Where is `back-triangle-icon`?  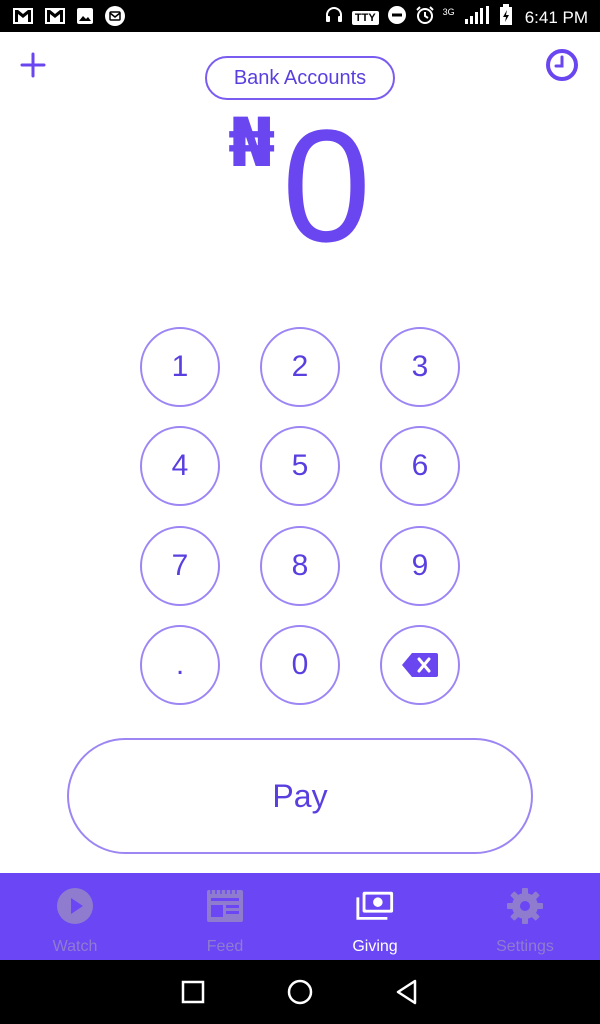
back-triangle-icon is located at coordinates (406, 992).